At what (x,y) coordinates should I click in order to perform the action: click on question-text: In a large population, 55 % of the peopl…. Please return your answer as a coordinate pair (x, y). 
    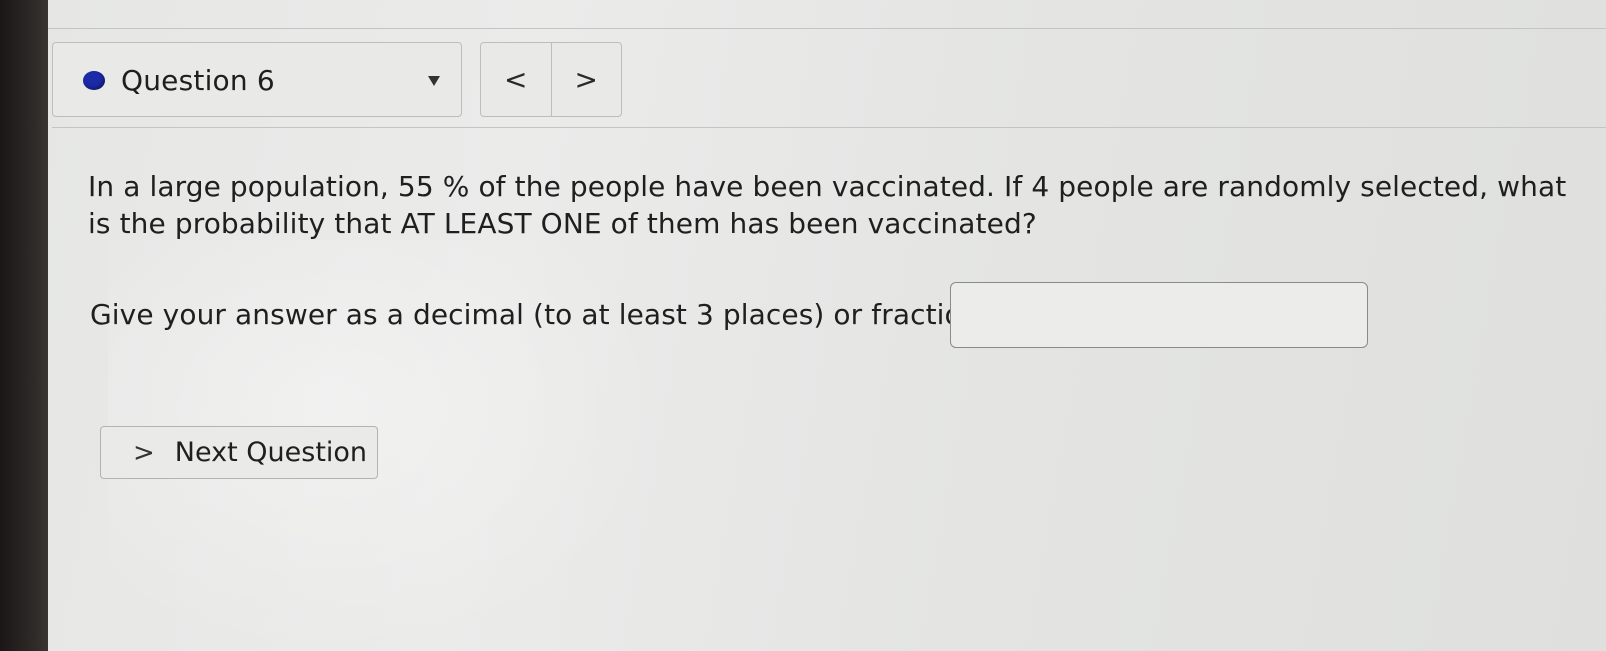
    Looking at the image, I should click on (827, 205).